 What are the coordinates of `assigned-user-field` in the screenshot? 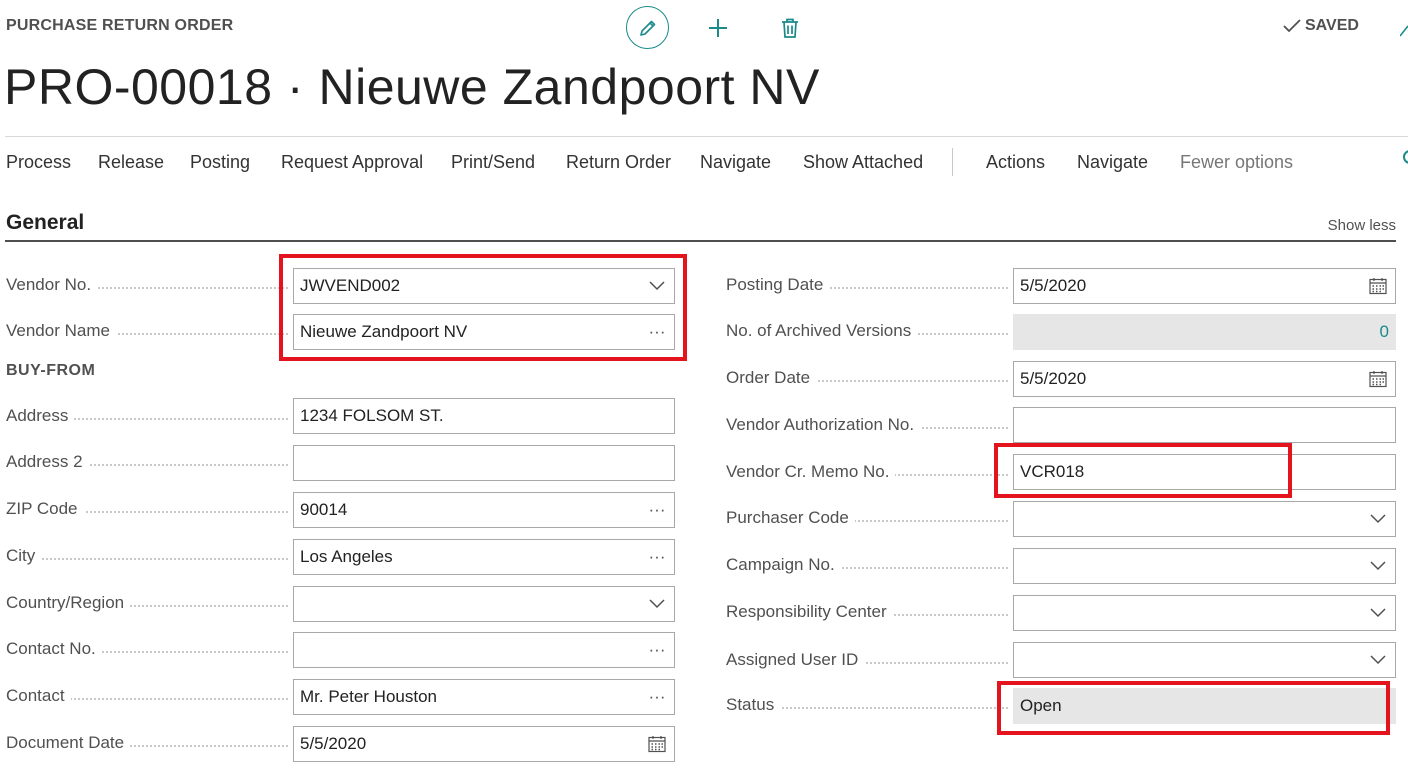 It's located at (1204, 660).